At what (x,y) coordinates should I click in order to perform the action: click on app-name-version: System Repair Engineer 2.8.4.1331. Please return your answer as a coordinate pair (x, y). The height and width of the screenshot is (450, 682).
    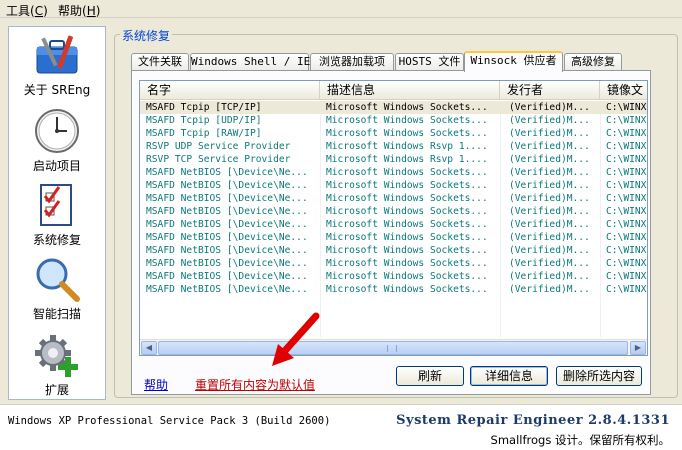
    Looking at the image, I should click on (533, 420).